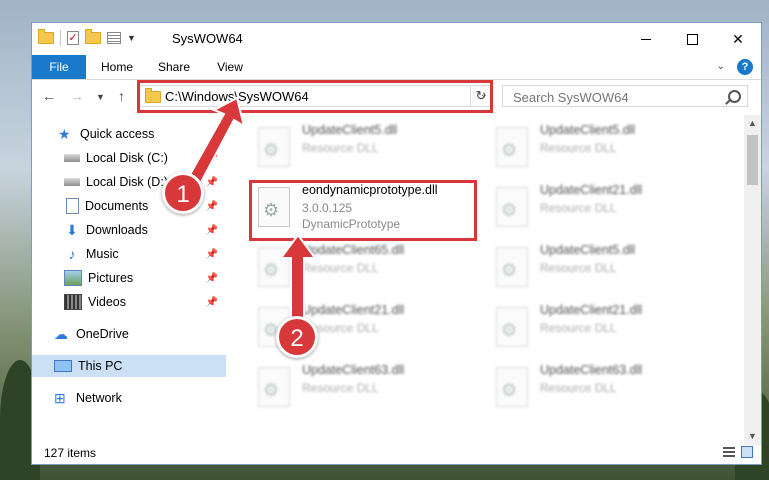  Describe the element at coordinates (297, 337) in the screenshot. I see `step2-badge: 2` at that location.